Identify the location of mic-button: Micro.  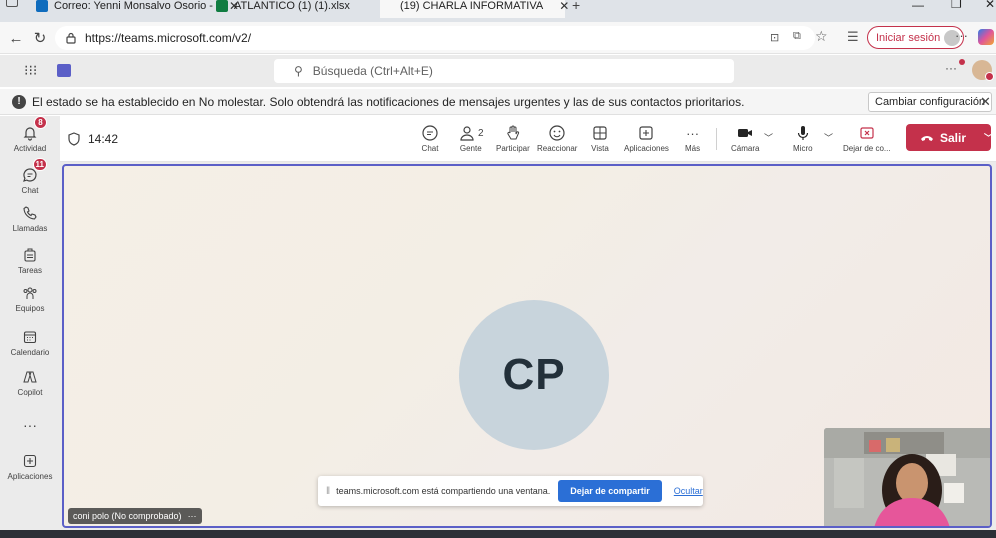
(803, 137).